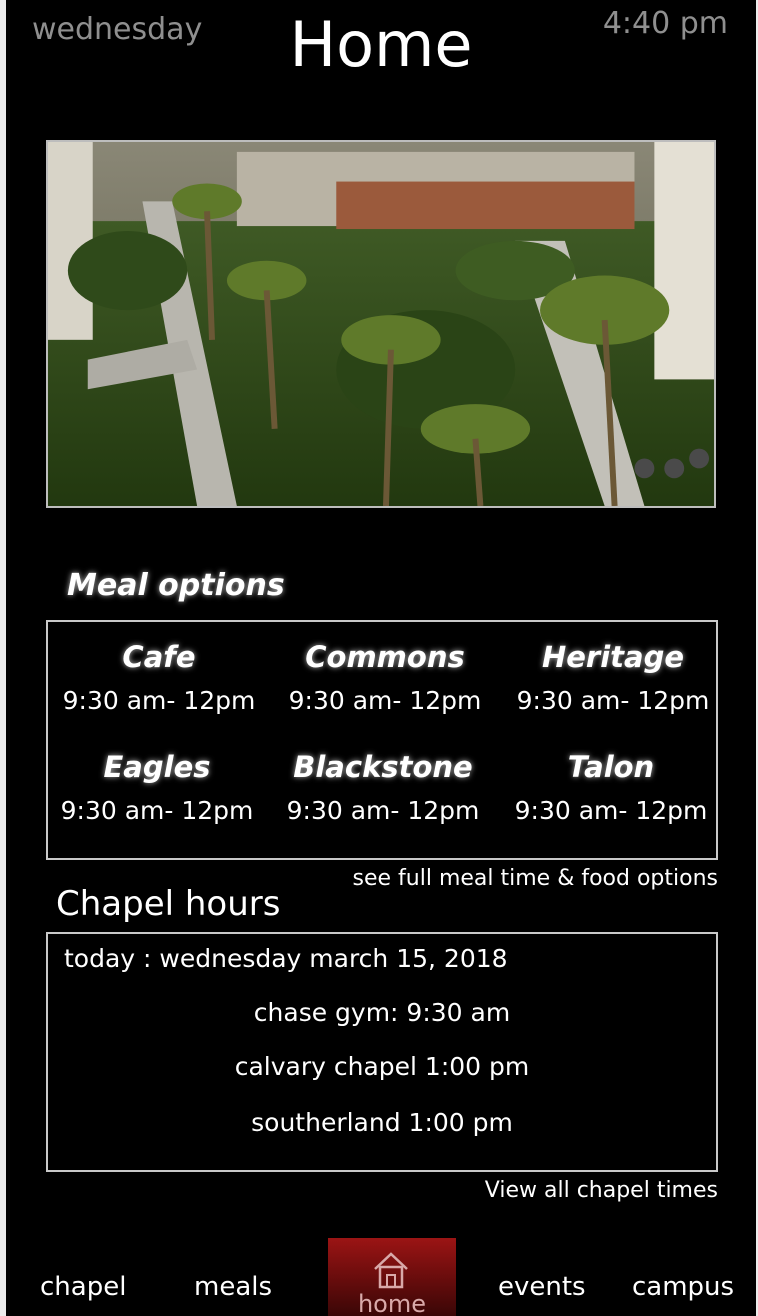 This screenshot has height=1316, width=758. Describe the element at coordinates (286, 958) in the screenshot. I see `chapel-today-date: today : wednesday march 15, 2018` at that location.